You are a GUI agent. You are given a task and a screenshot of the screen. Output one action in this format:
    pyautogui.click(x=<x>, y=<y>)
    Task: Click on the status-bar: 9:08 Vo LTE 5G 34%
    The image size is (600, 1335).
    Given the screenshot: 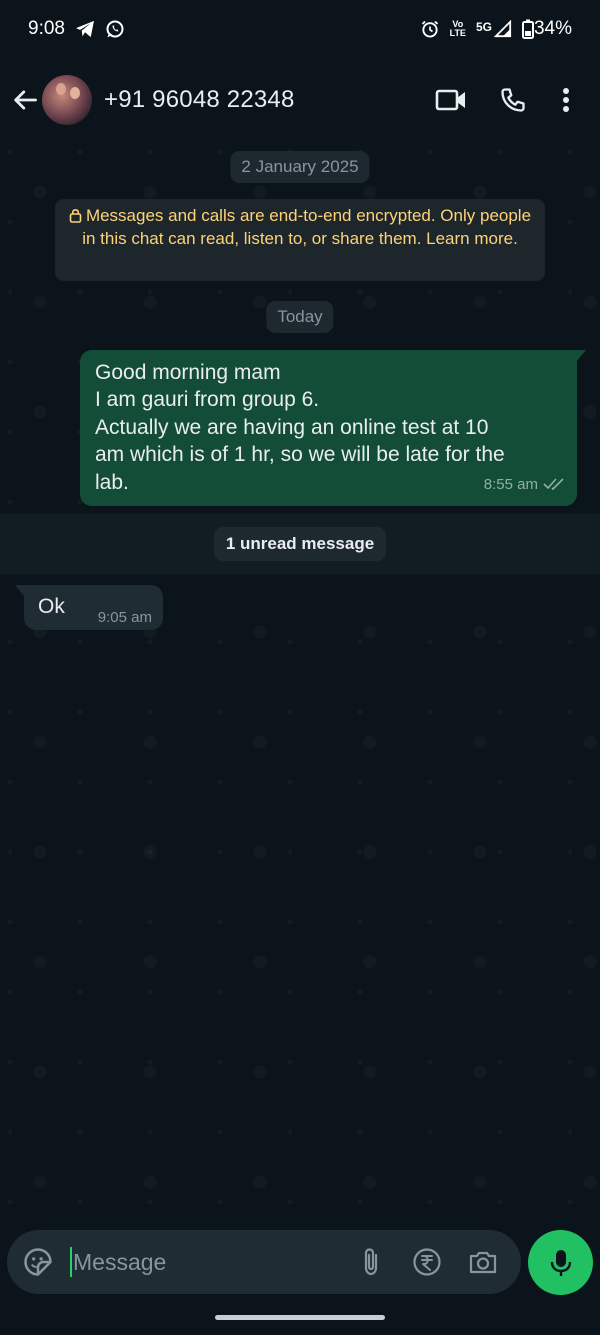 What is the action you would take?
    pyautogui.click(x=300, y=29)
    